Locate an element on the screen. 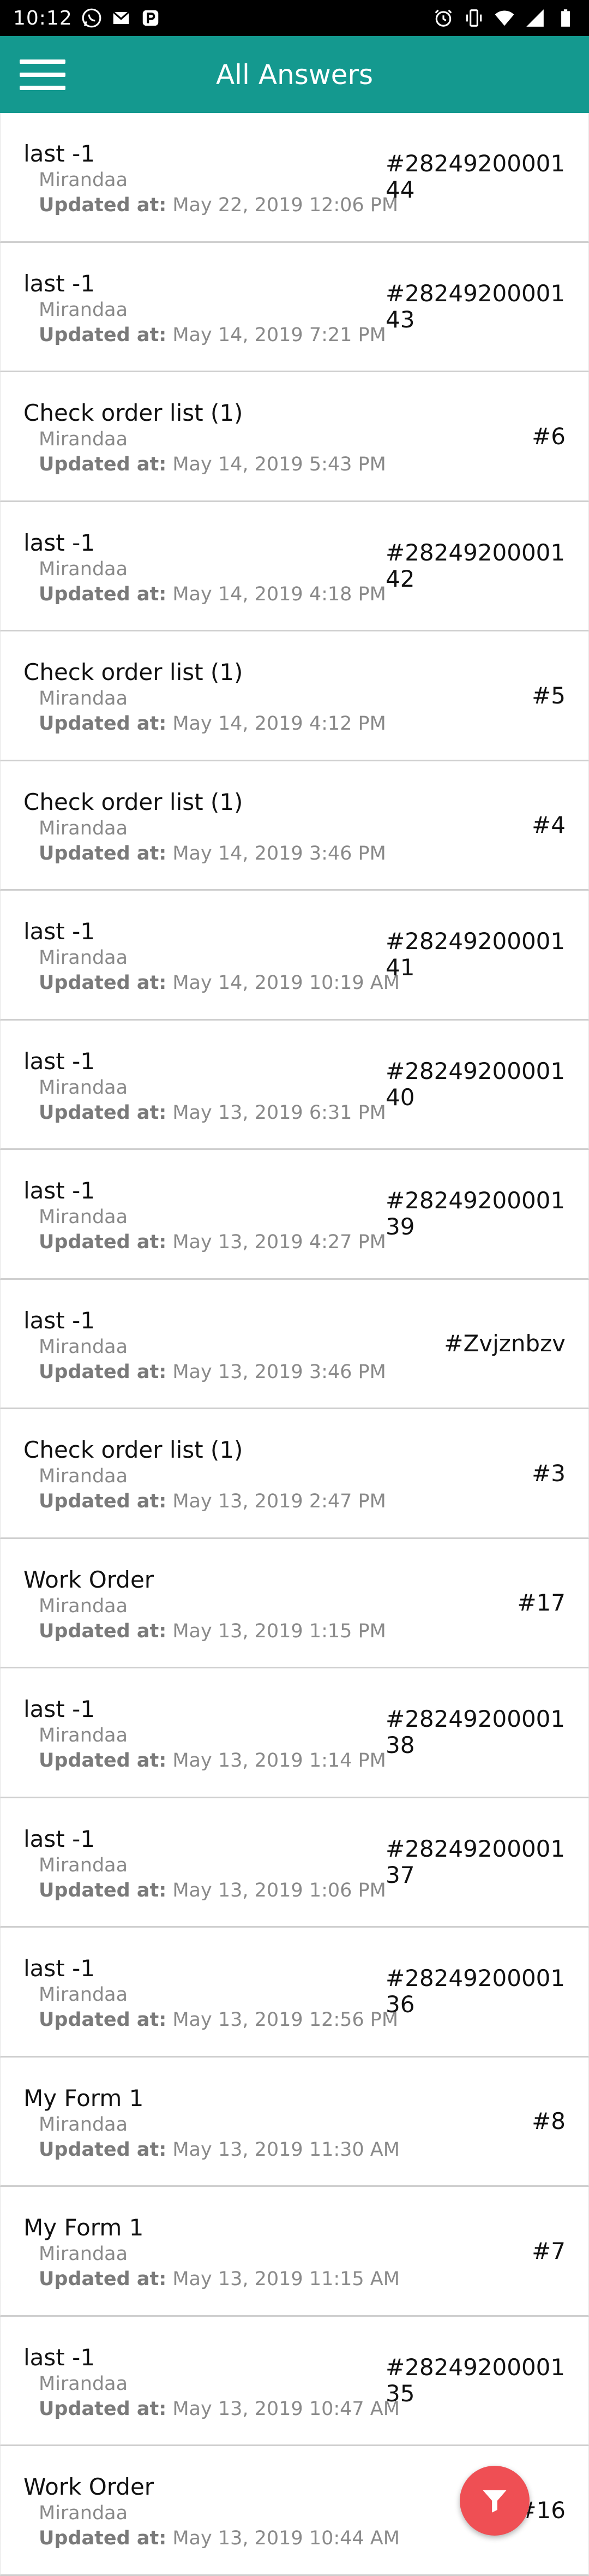  answer-updated: Updated at: May 14, 2019 4:18 PM is located at coordinates (212, 594).